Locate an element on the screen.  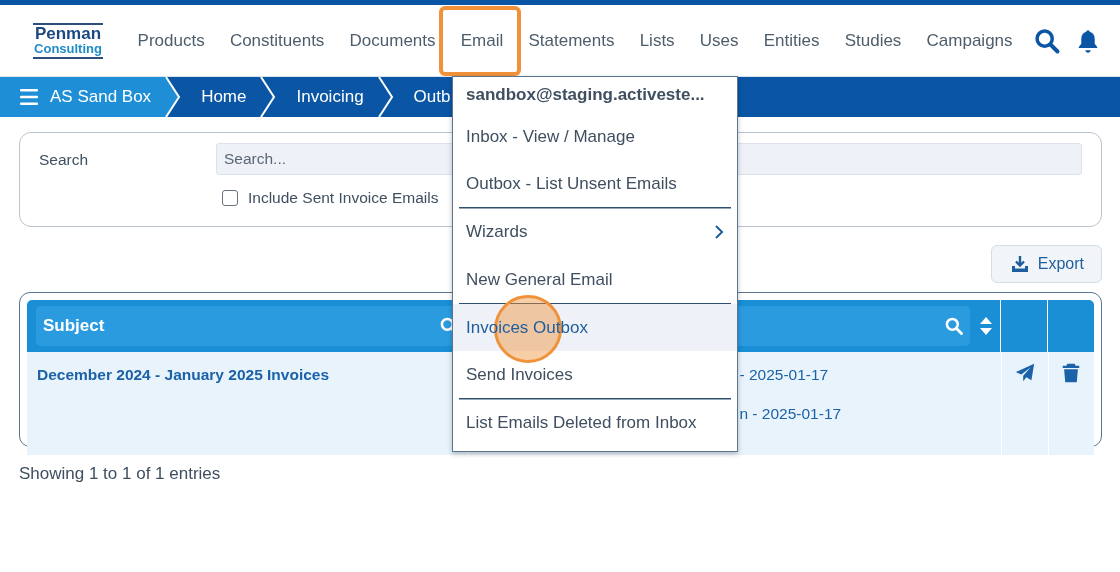
nav-link: Email is located at coordinates (480, 41).